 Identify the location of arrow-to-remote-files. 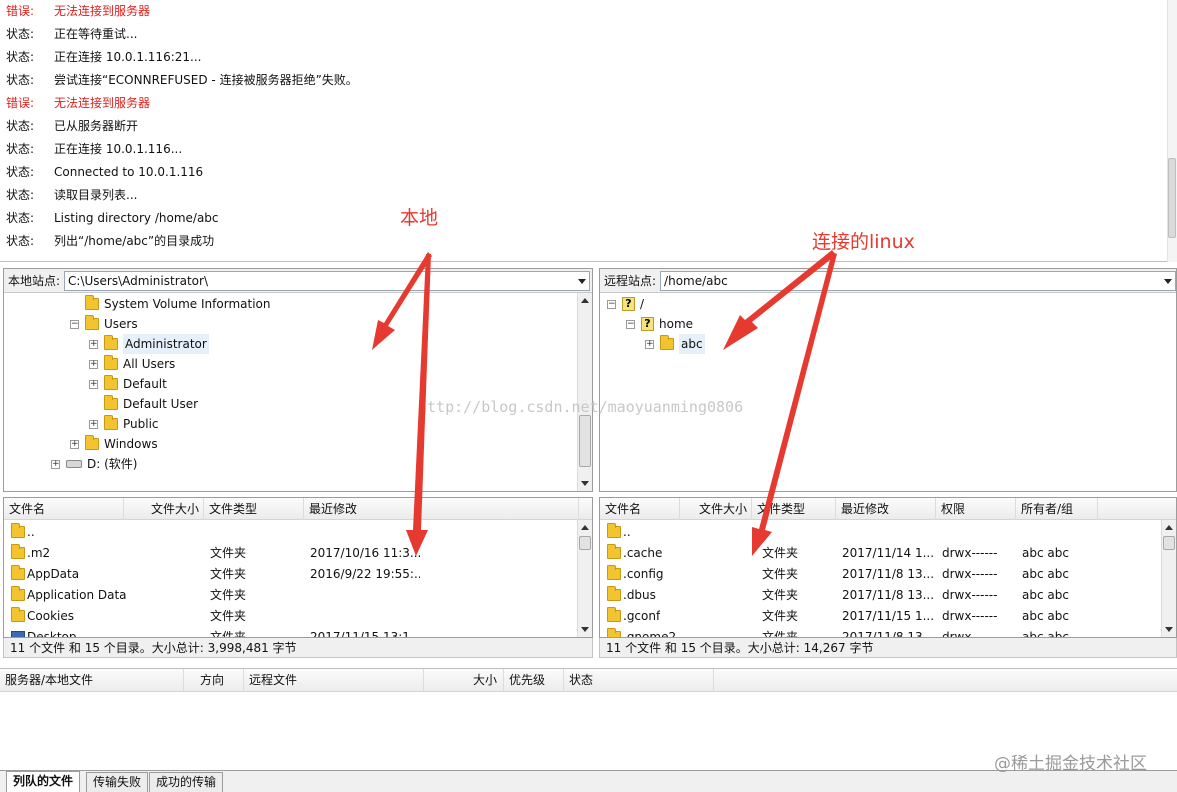
(794, 404).